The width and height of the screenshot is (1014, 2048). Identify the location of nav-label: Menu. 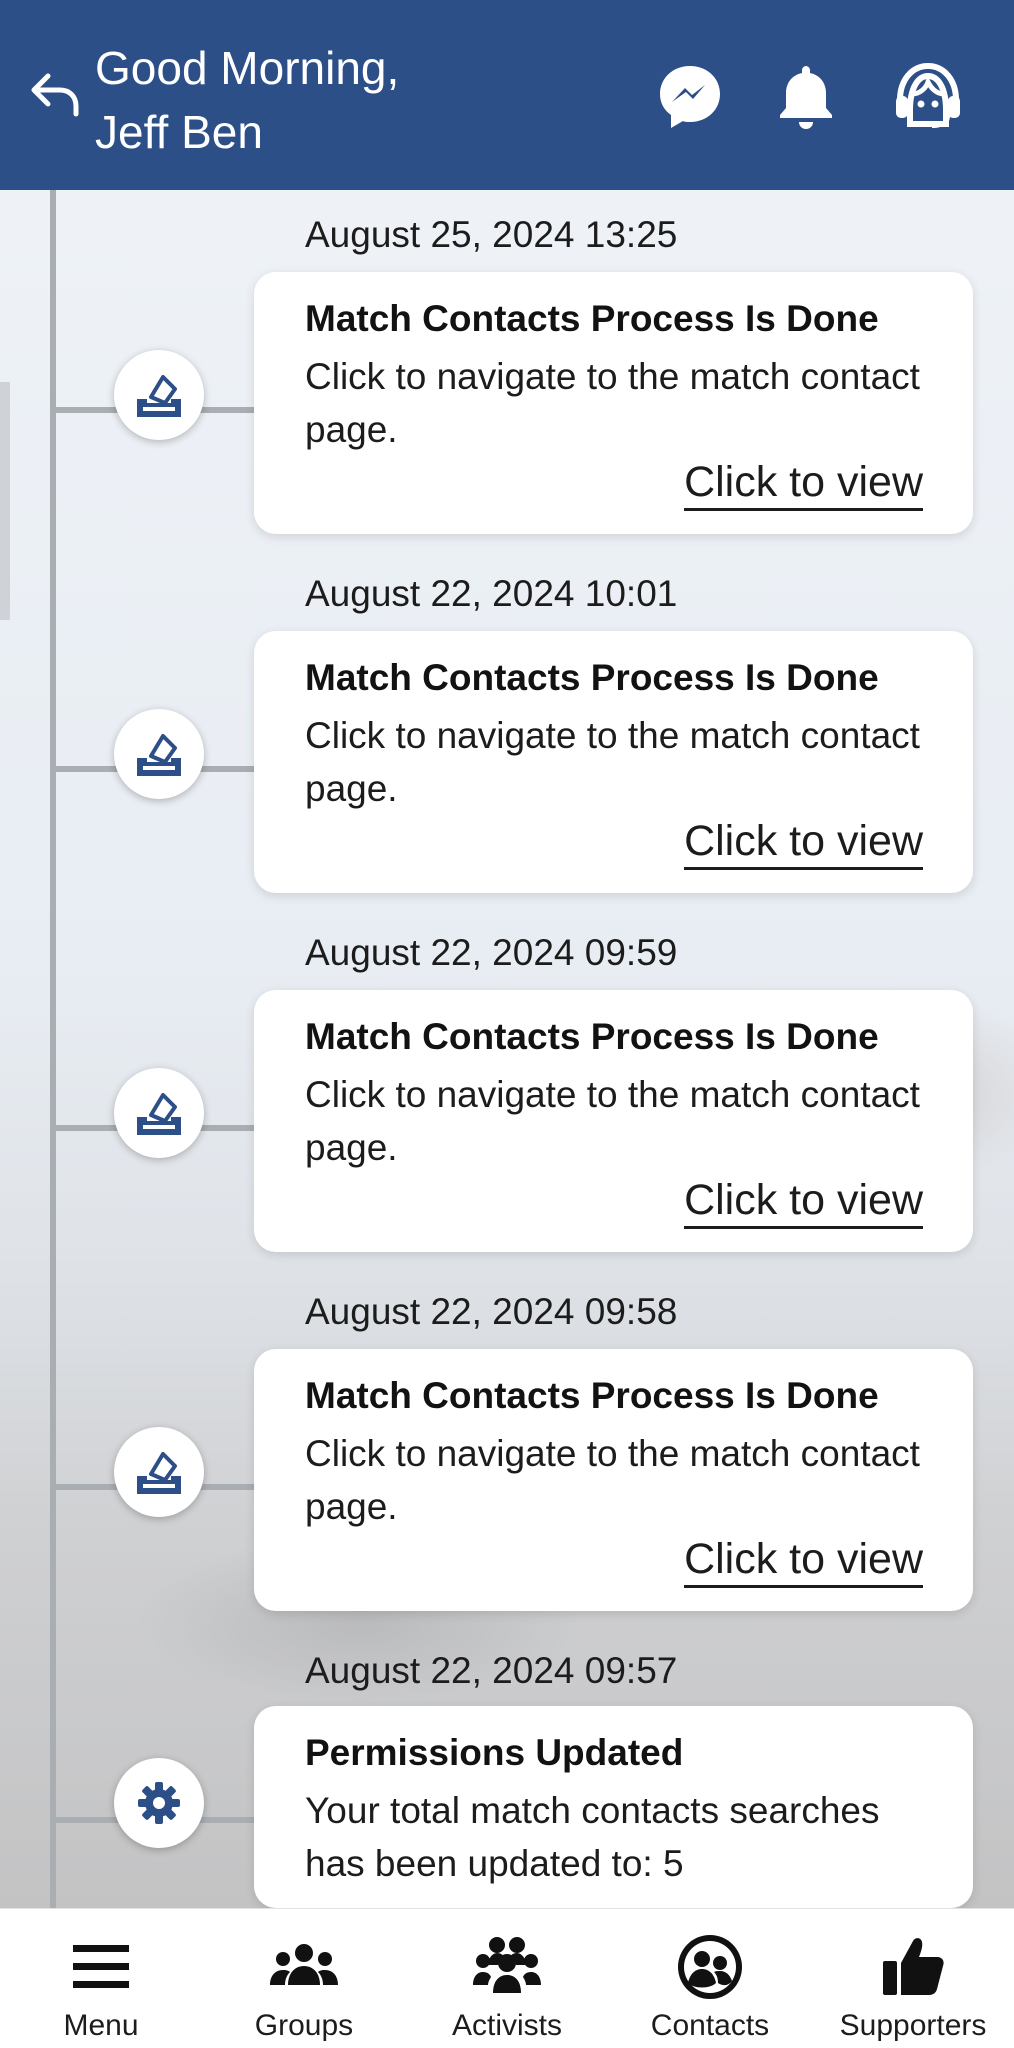
(101, 2025).